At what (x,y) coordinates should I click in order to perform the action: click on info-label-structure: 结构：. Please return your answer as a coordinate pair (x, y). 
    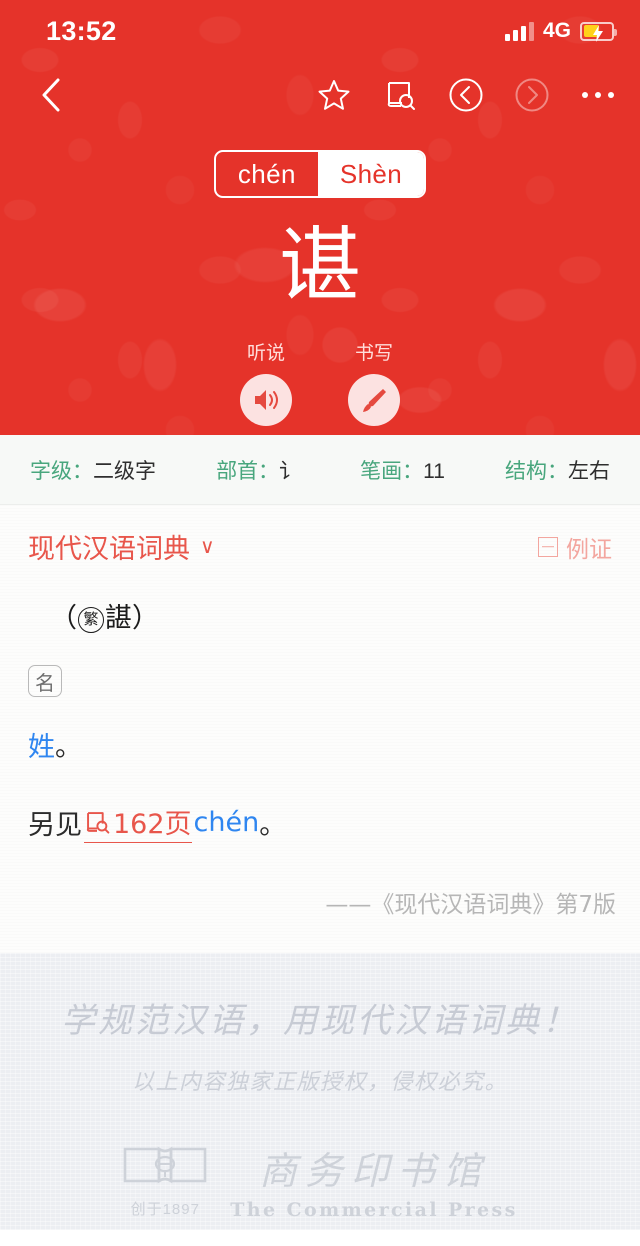
    Looking at the image, I should click on (536, 471).